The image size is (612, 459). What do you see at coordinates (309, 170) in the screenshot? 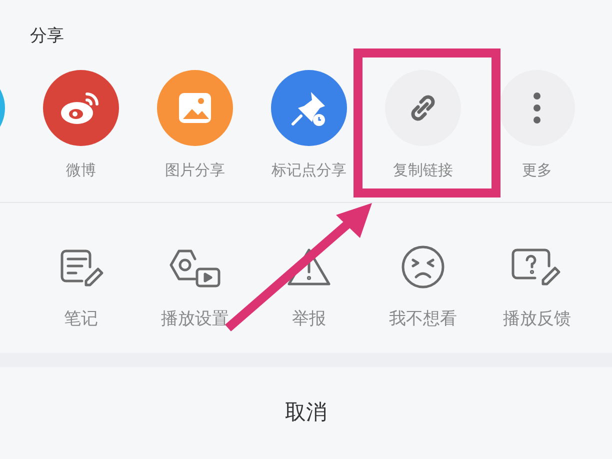
I see `share-label: 标记点分享` at bounding box center [309, 170].